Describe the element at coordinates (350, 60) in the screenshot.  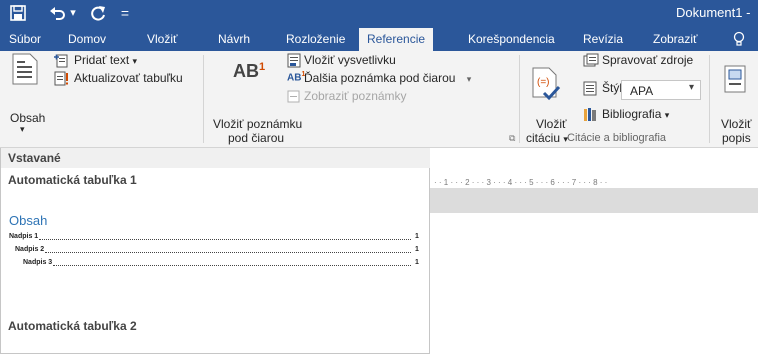
I see `insert-endnote-button: Vložiť vysvetlivku` at that location.